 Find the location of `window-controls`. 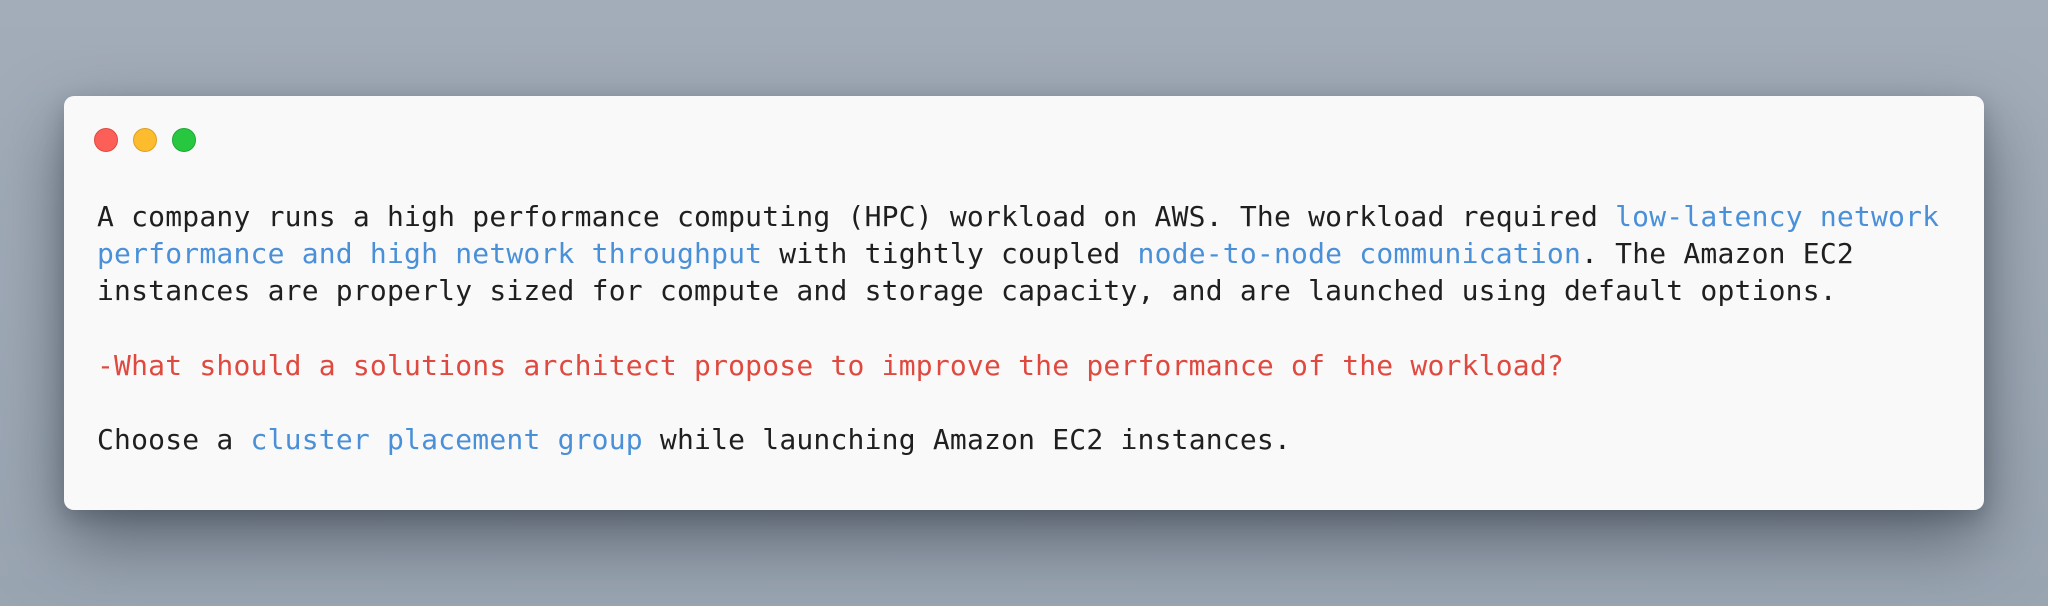

window-controls is located at coordinates (145, 140).